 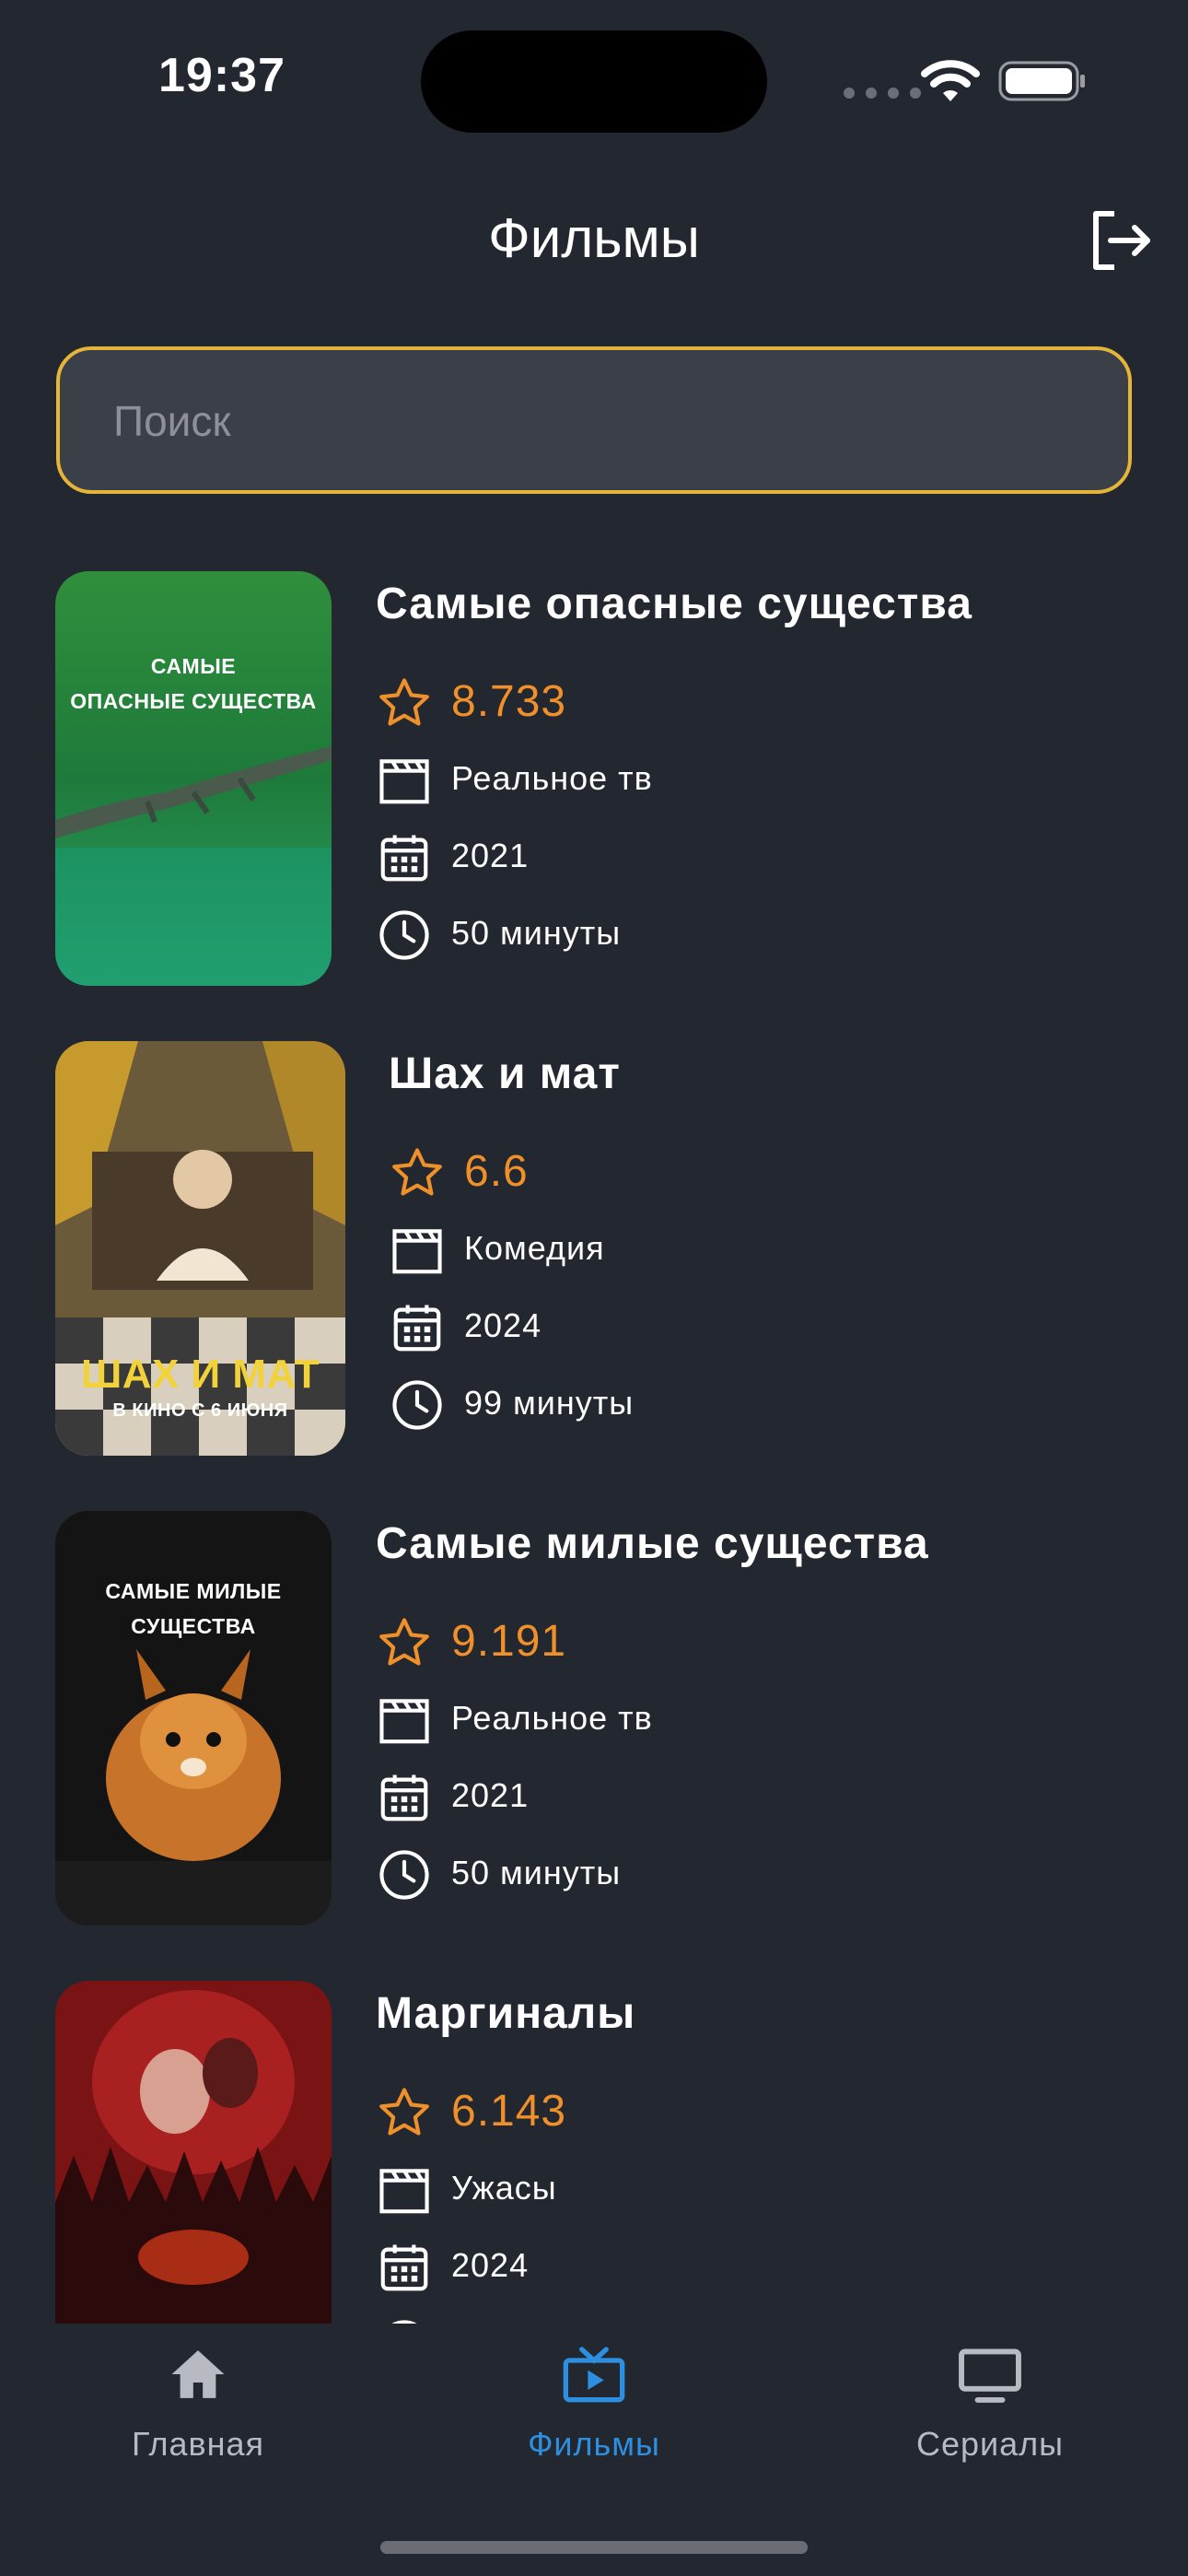 What do you see at coordinates (193, 1718) in the screenshot?
I see `movie-poster: САМЫЕ МИЛЫЕ СУЩЕСТВА` at bounding box center [193, 1718].